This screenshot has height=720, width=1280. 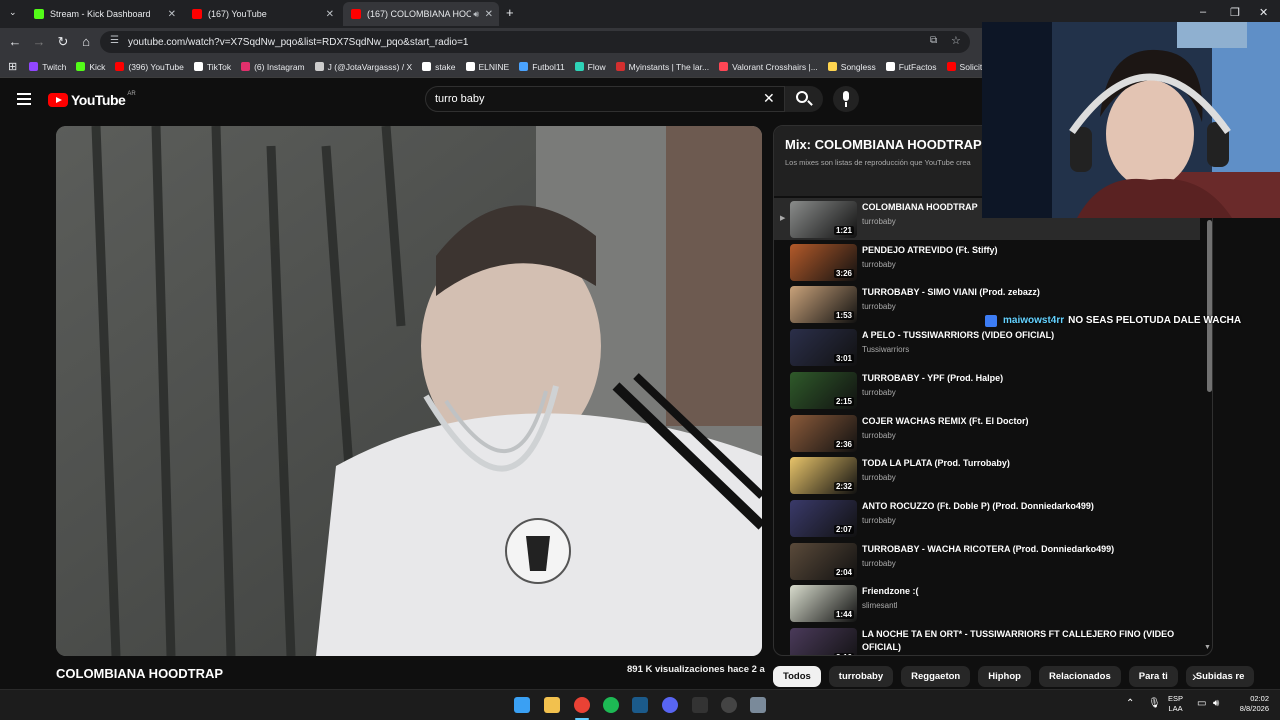 What do you see at coordinates (47, 67) in the screenshot?
I see `bookmark-item: Twitch` at bounding box center [47, 67].